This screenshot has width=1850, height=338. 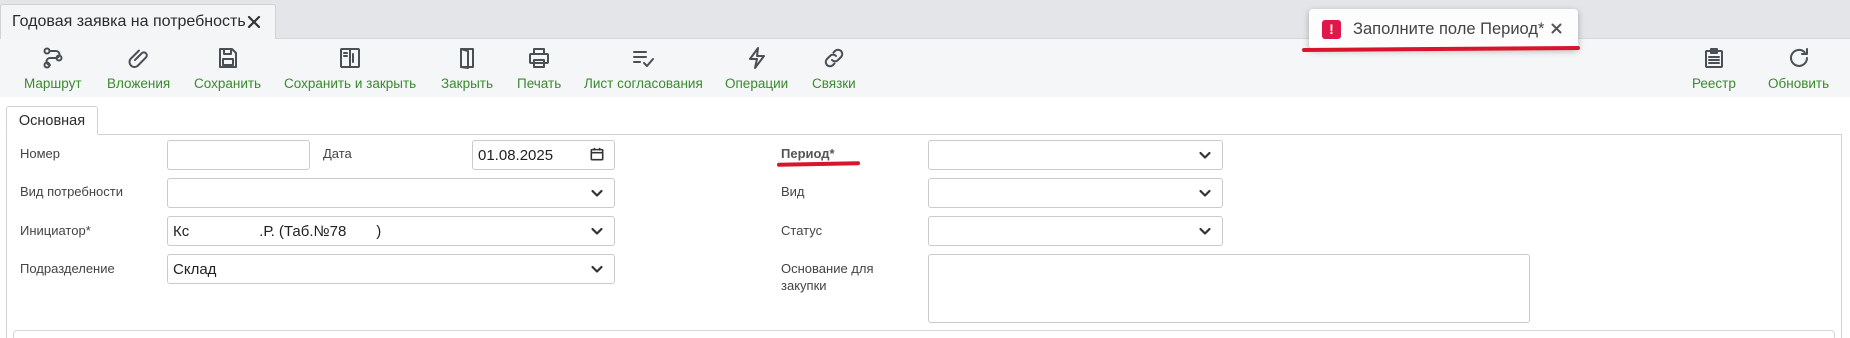 What do you see at coordinates (195, 269) in the screenshot?
I see `podrazdelenie-value: Склад` at bounding box center [195, 269].